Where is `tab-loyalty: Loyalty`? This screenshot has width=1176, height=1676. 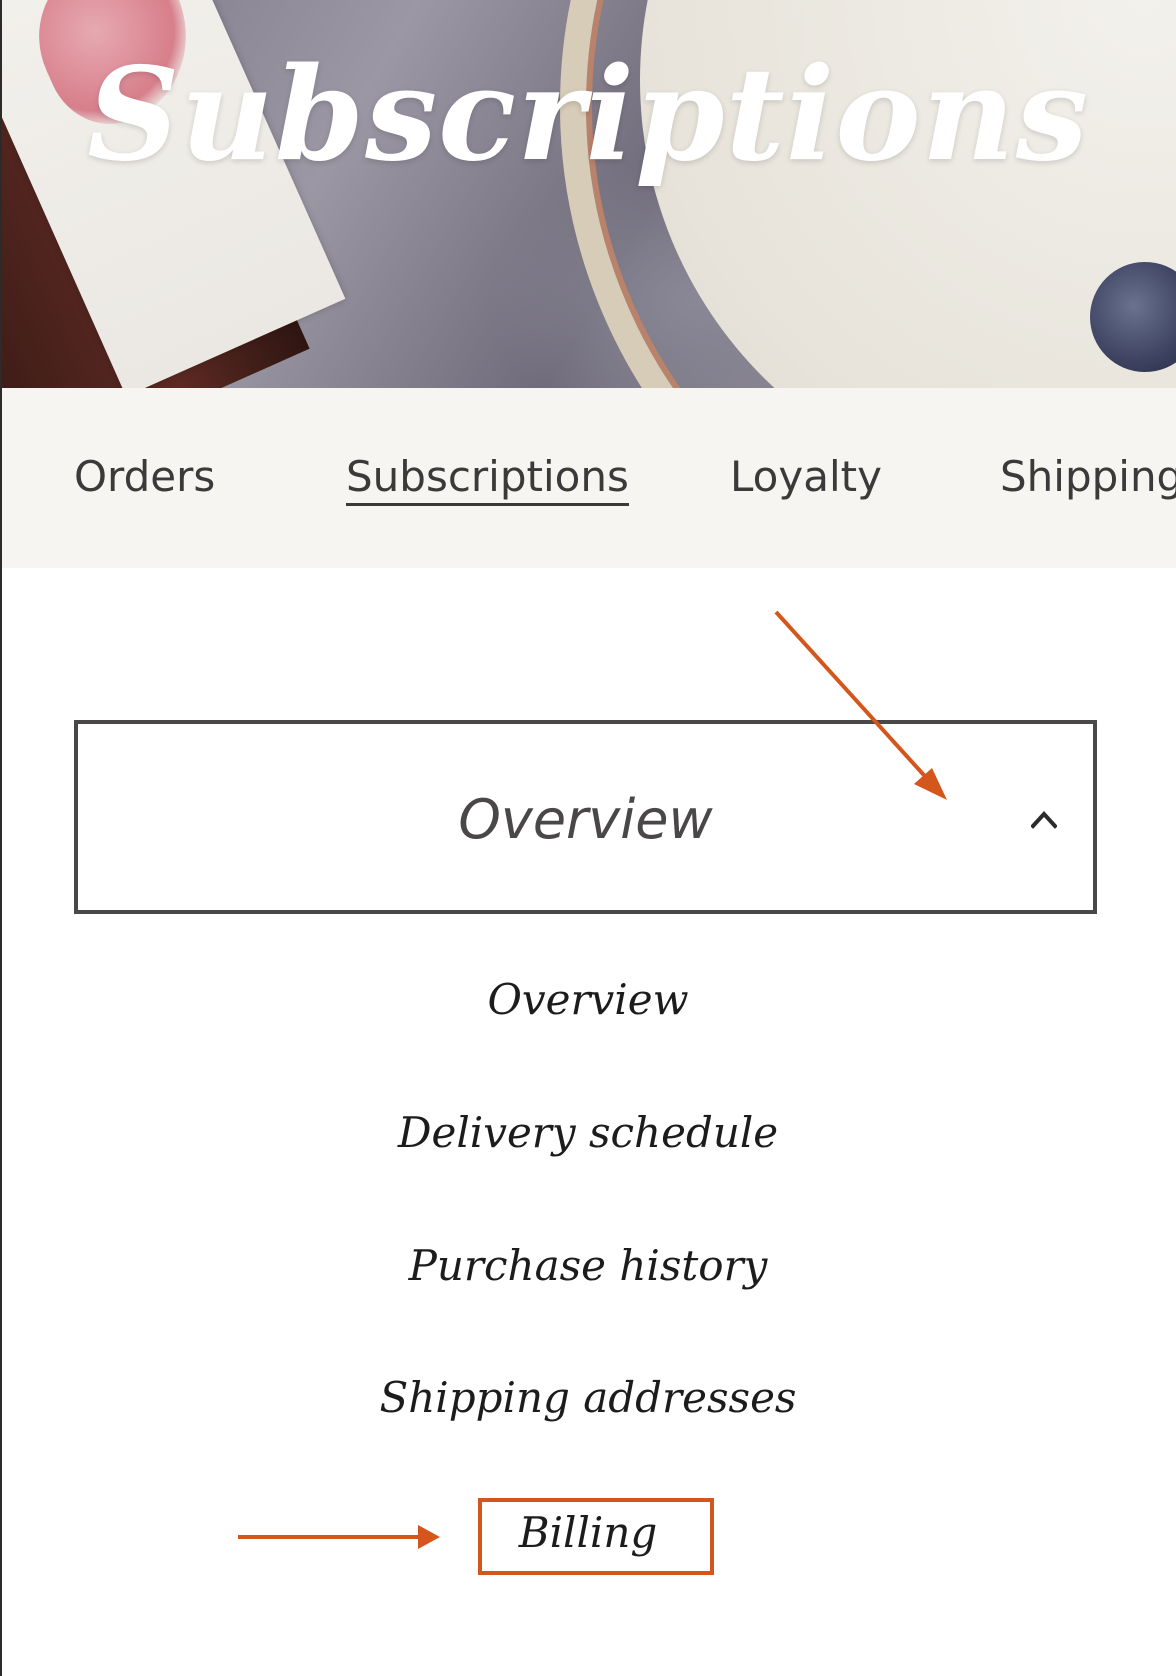
tab-loyalty: Loyalty is located at coordinates (806, 476).